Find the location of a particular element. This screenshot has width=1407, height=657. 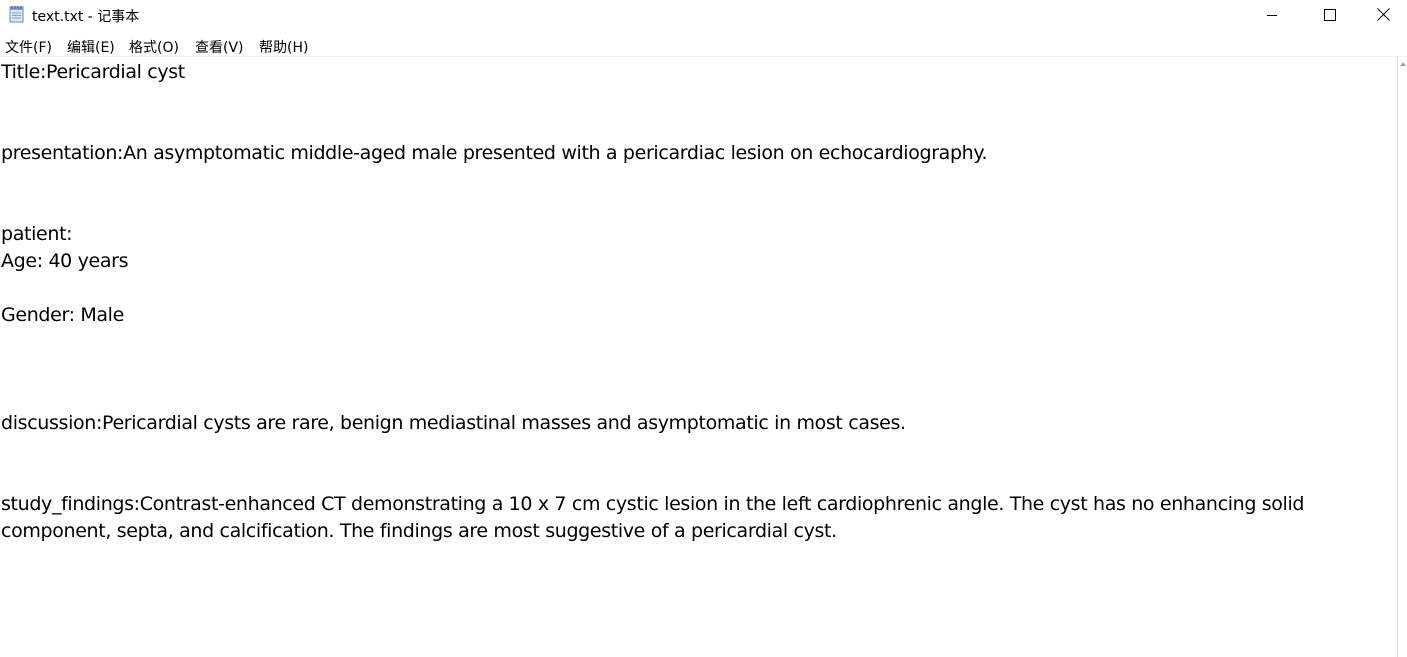

minimize-button is located at coordinates (1272, 15).